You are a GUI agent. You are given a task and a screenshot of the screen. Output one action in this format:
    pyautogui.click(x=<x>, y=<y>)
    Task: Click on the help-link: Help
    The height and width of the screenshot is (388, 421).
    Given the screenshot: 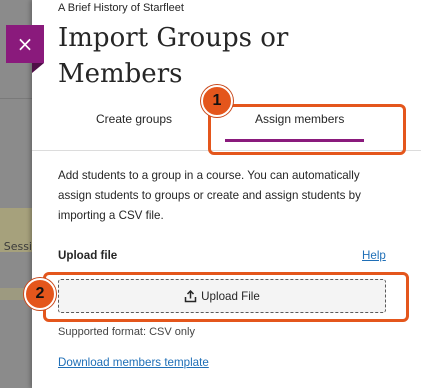 What is the action you would take?
    pyautogui.click(x=374, y=255)
    